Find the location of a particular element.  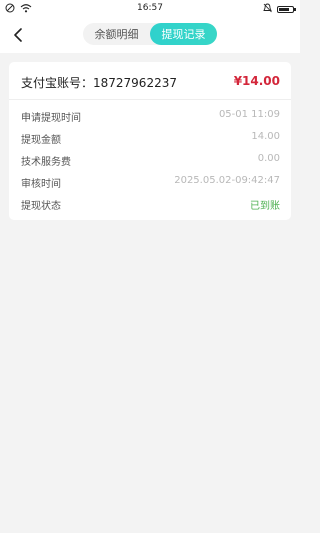

row-value: 14.00 is located at coordinates (265, 136).